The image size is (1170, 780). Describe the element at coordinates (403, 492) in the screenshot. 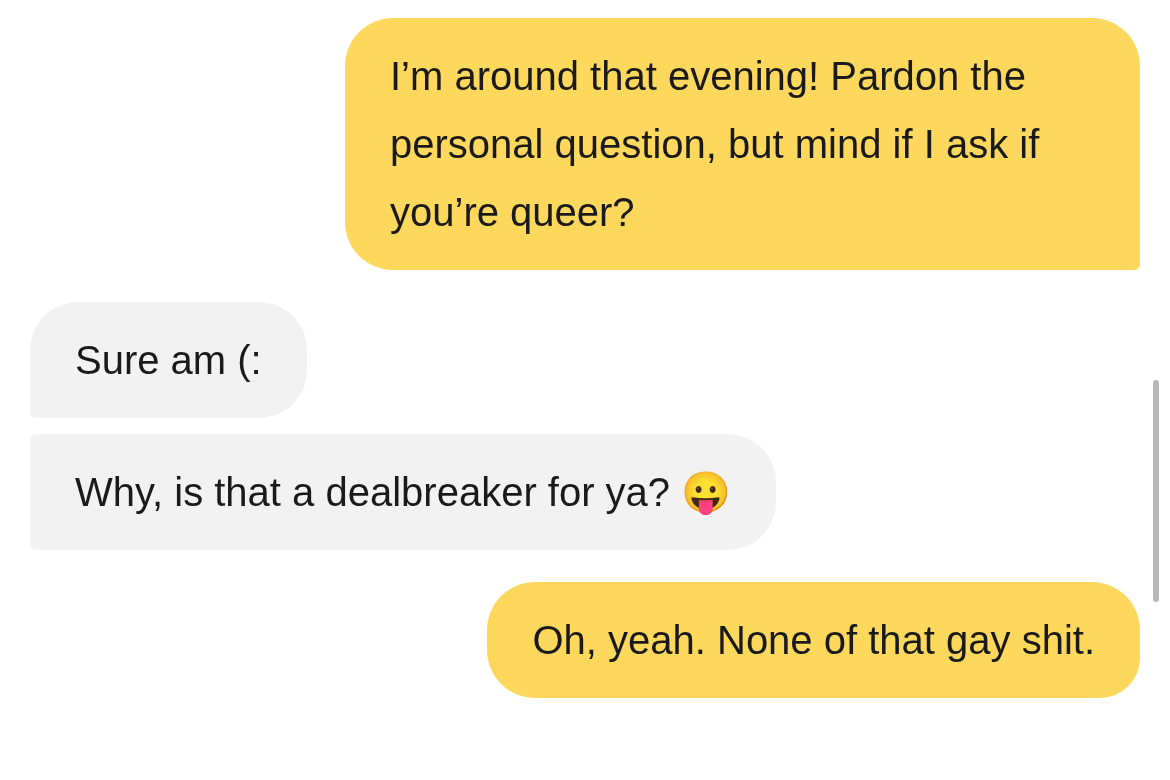

I see `received-message-bubble: Why, is that a dealbreaker for ya? 😛` at that location.